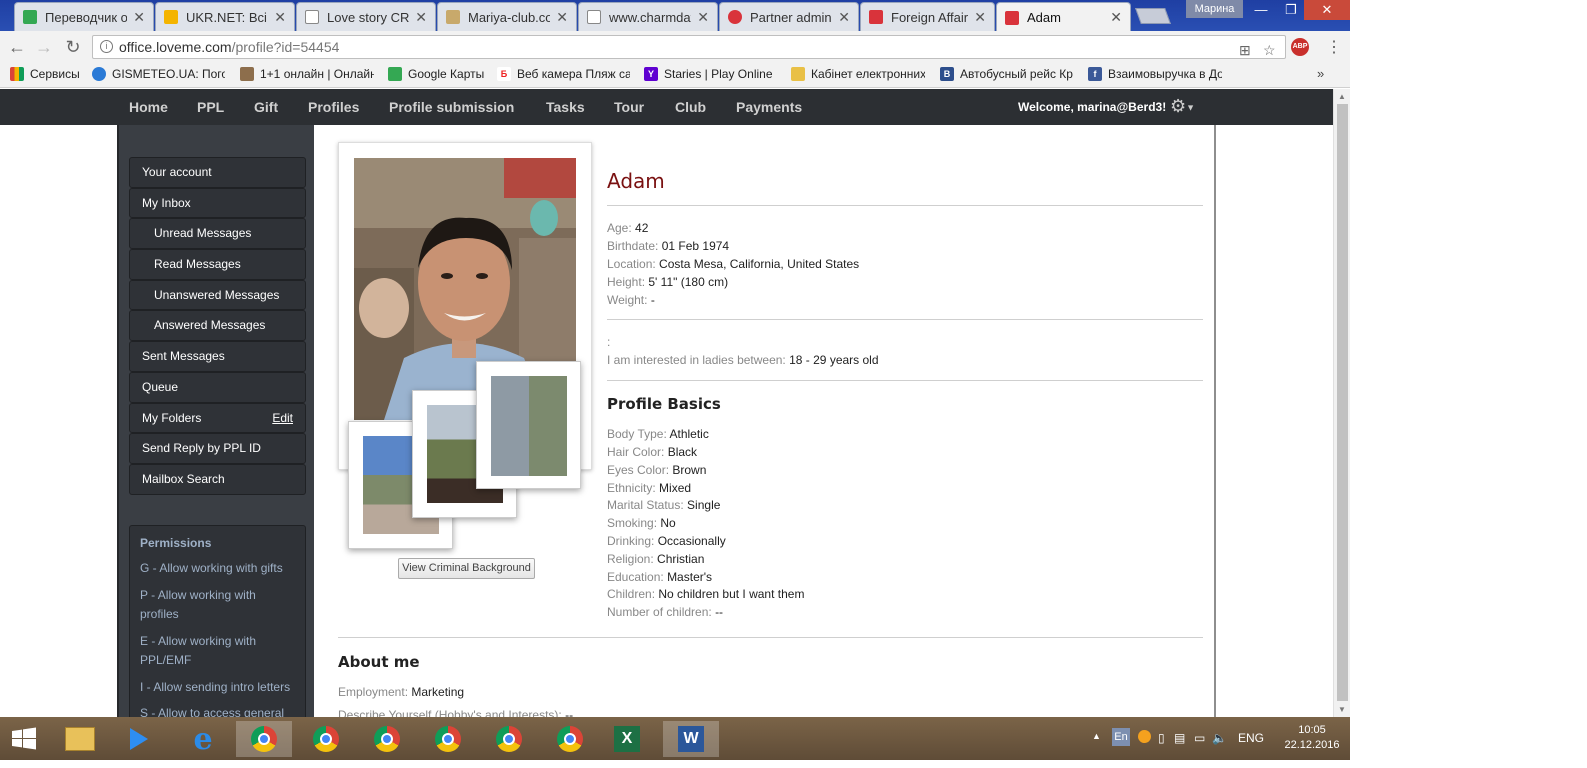 This screenshot has width=1587, height=768. Describe the element at coordinates (158, 74) in the screenshot. I see `bookmark-item: GISMETEO.UA: Погод` at that location.